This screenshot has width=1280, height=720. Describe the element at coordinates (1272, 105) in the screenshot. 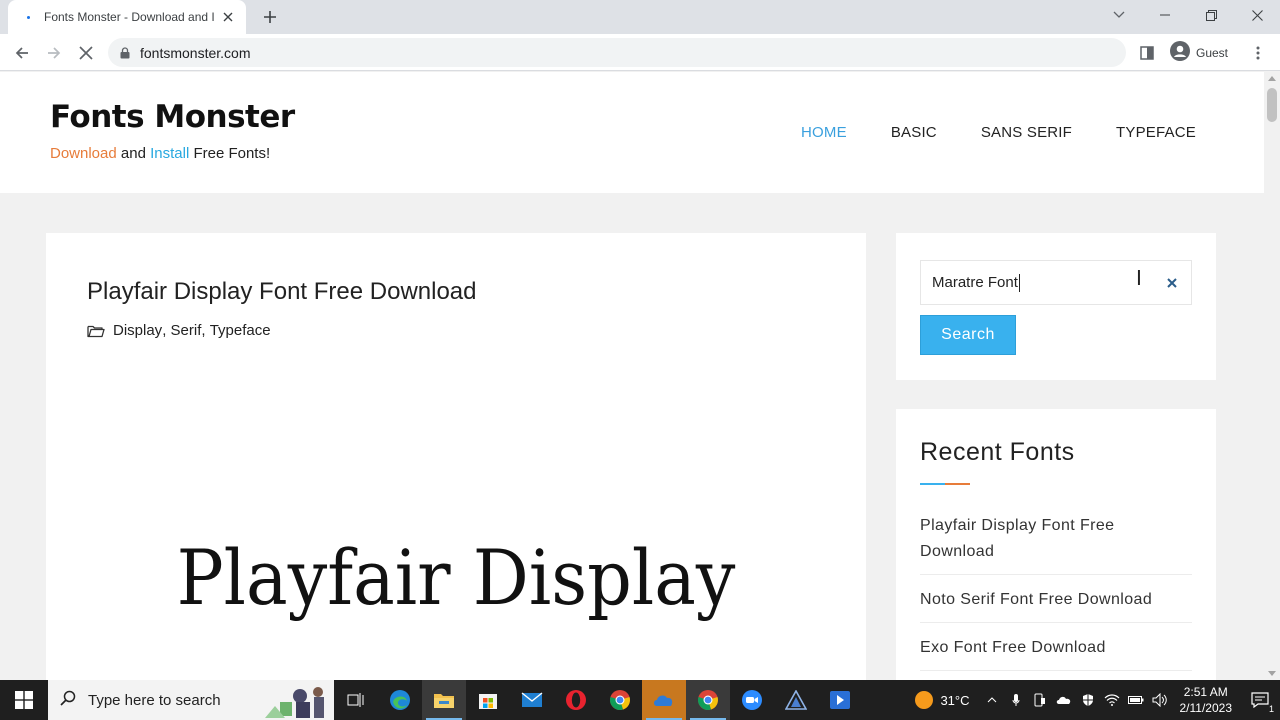

I see `scroll-thumb` at that location.